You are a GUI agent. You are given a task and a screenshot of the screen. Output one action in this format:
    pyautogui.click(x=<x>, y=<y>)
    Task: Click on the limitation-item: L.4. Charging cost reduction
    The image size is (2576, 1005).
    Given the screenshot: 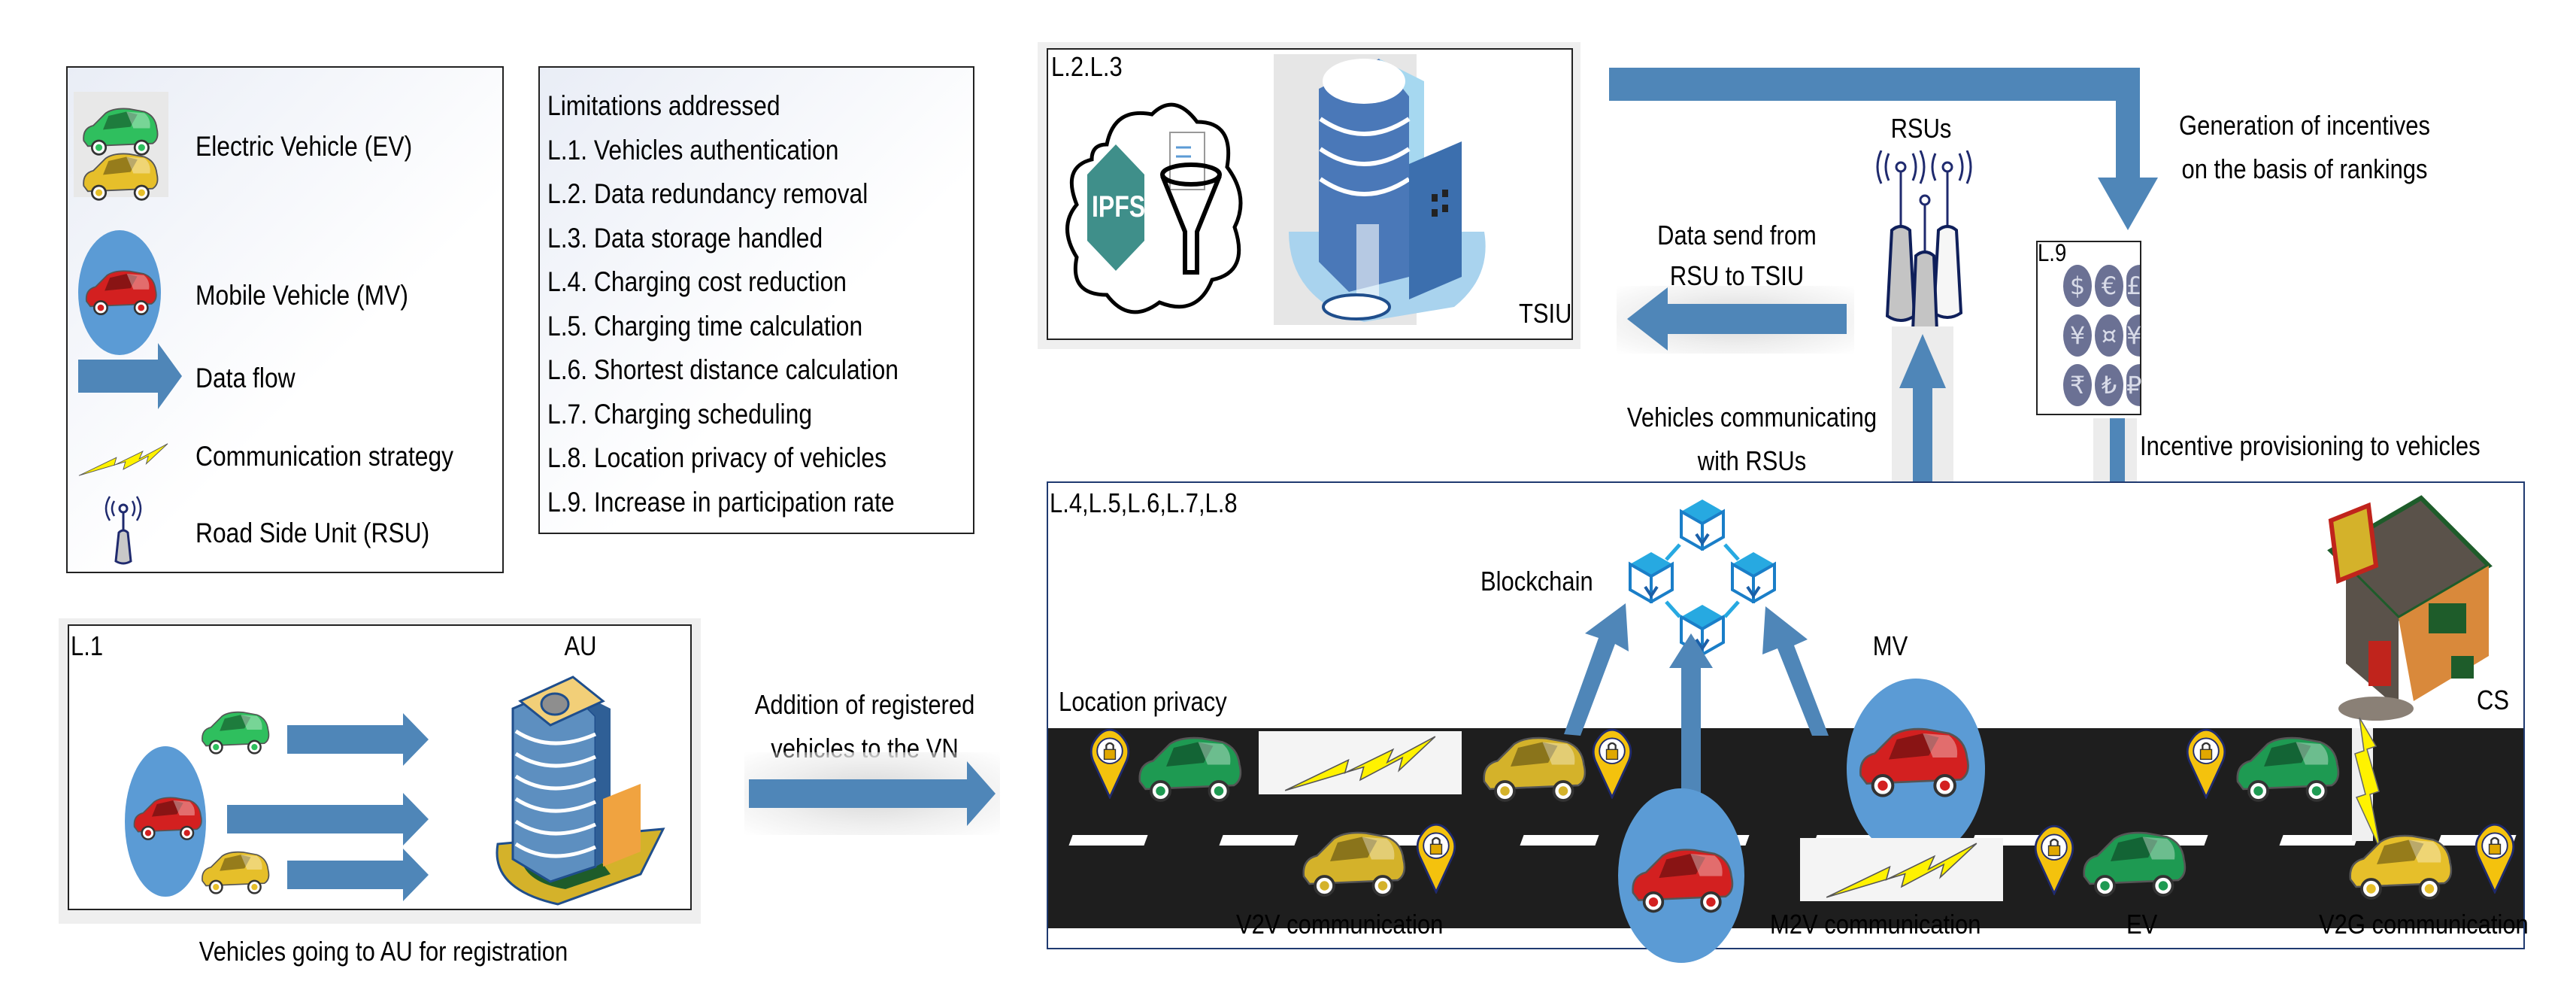 What is the action you would take?
    pyautogui.click(x=697, y=281)
    